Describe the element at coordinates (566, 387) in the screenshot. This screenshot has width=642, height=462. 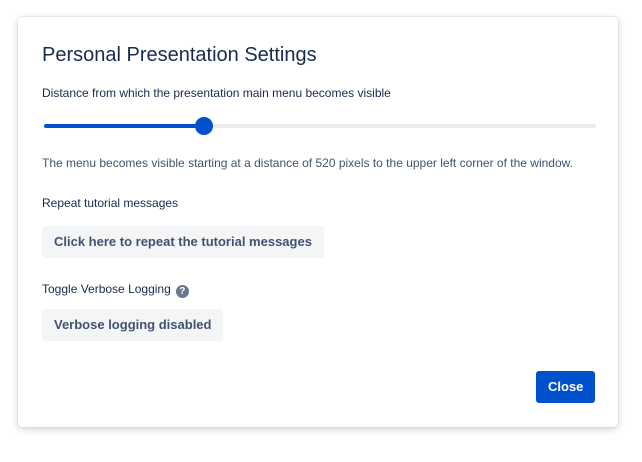
I see `close-button: Close` at that location.